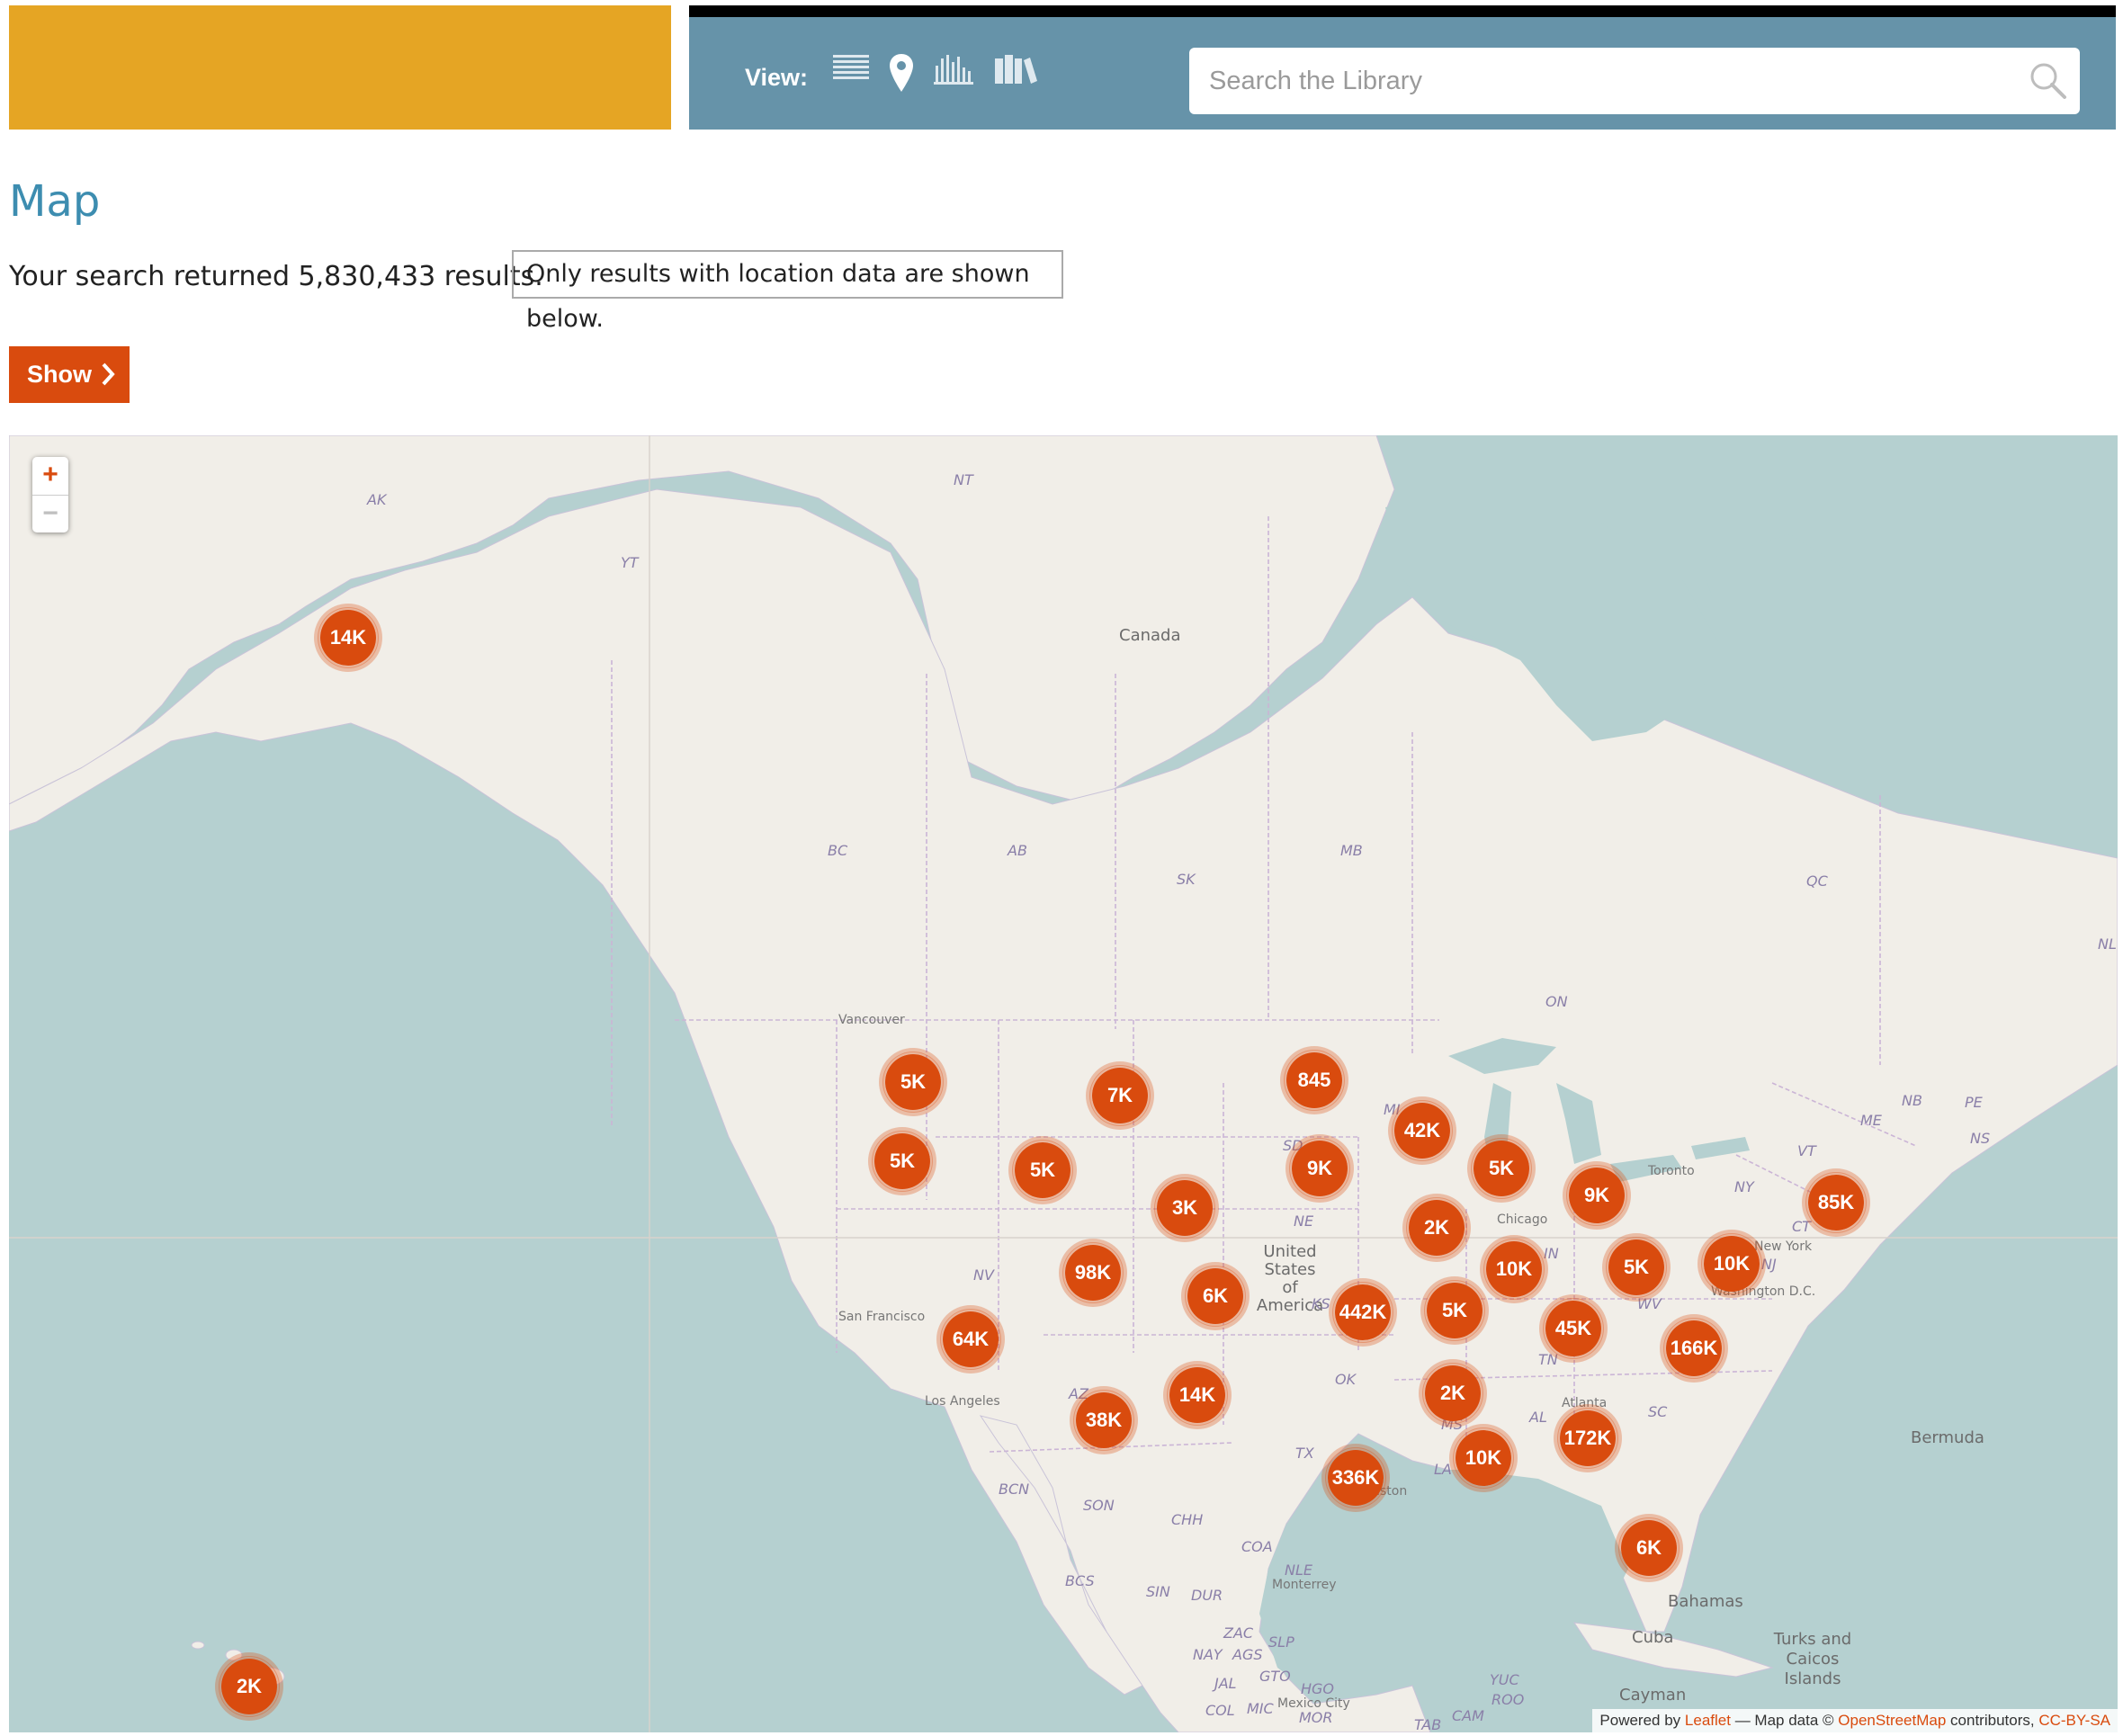  Describe the element at coordinates (1362, 1312) in the screenshot. I see `cluster-marker: 442K` at that location.